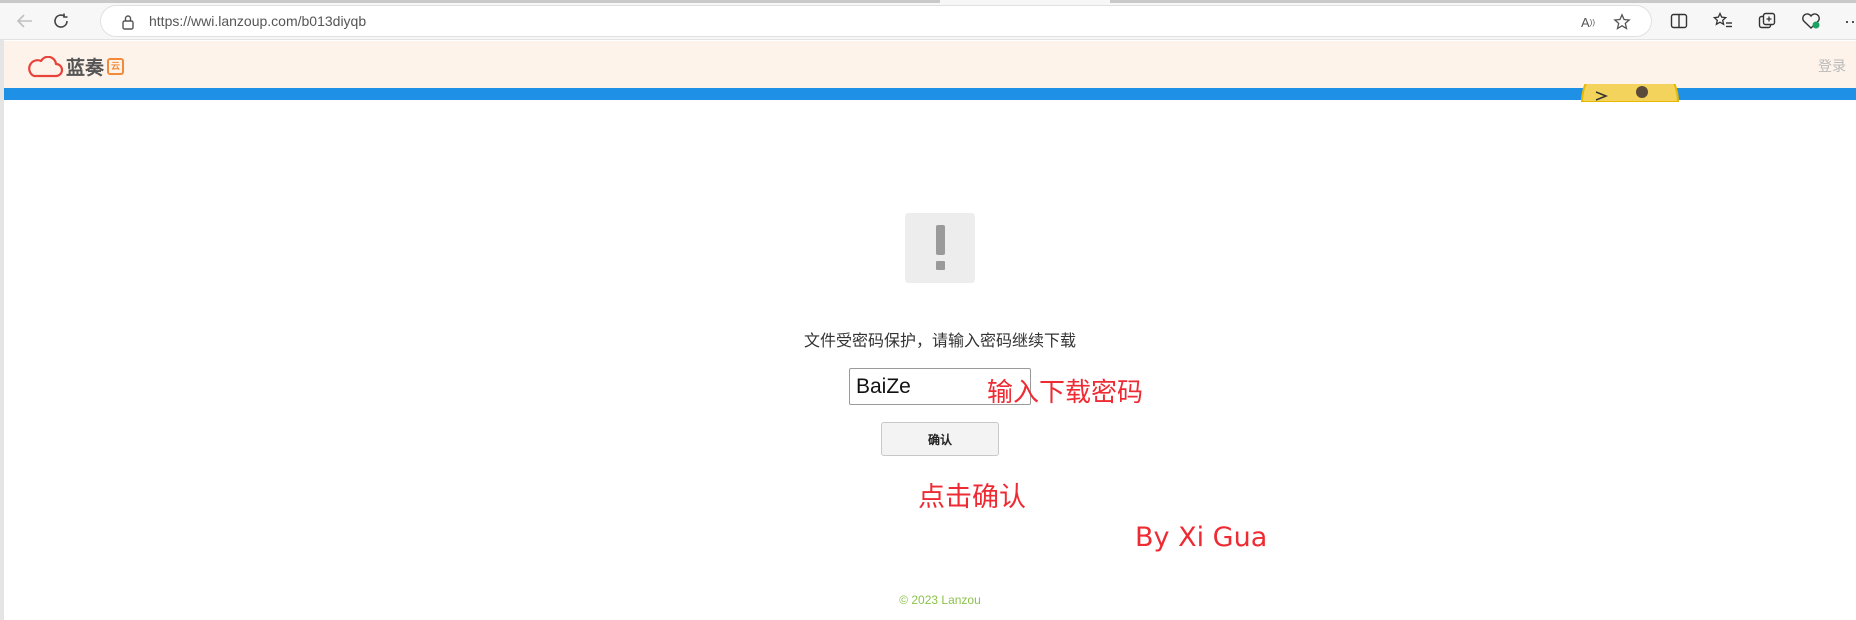 Image resolution: width=1856 pixels, height=620 pixels. I want to click on annotation-credit: By Xi Gua, so click(1201, 537).